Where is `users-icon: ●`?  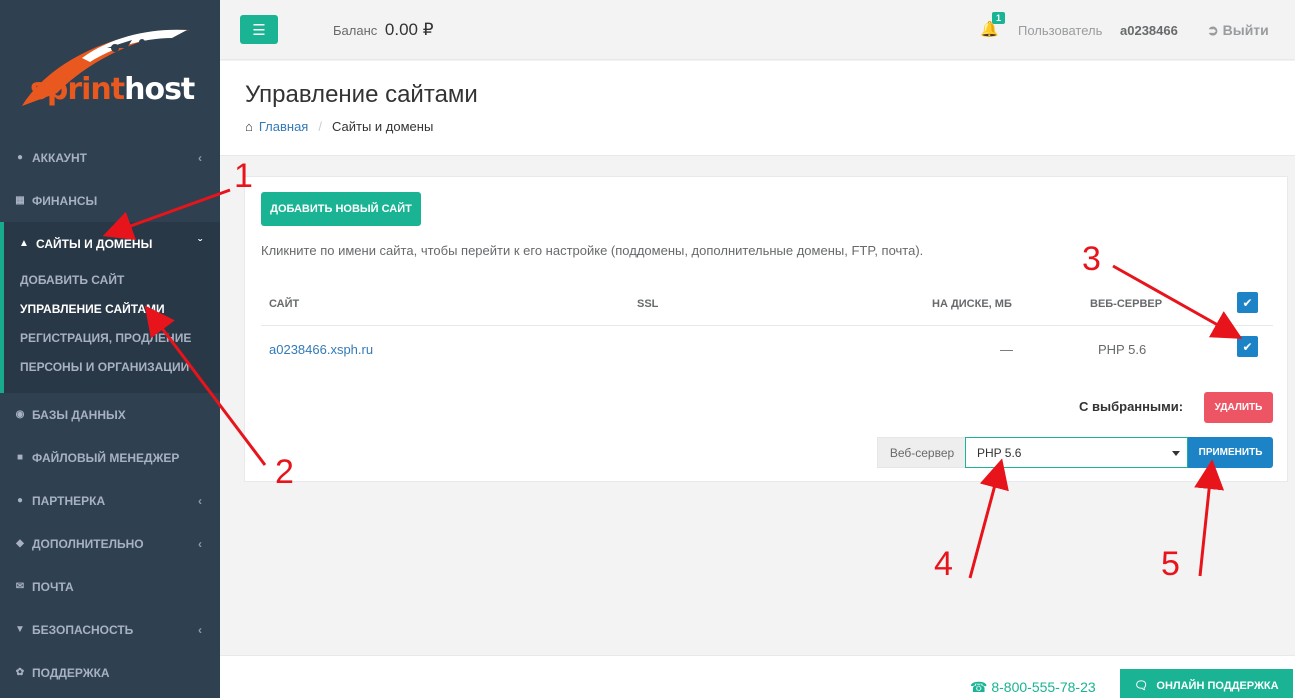 users-icon: ● is located at coordinates (20, 500).